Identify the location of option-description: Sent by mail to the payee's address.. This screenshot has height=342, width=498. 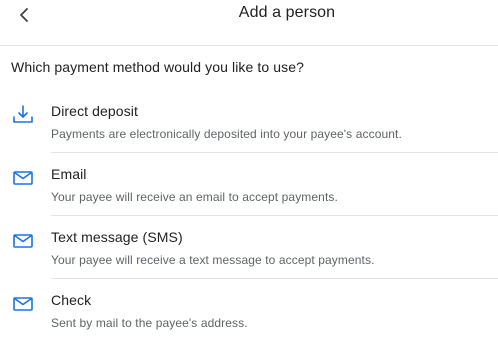
(149, 323).